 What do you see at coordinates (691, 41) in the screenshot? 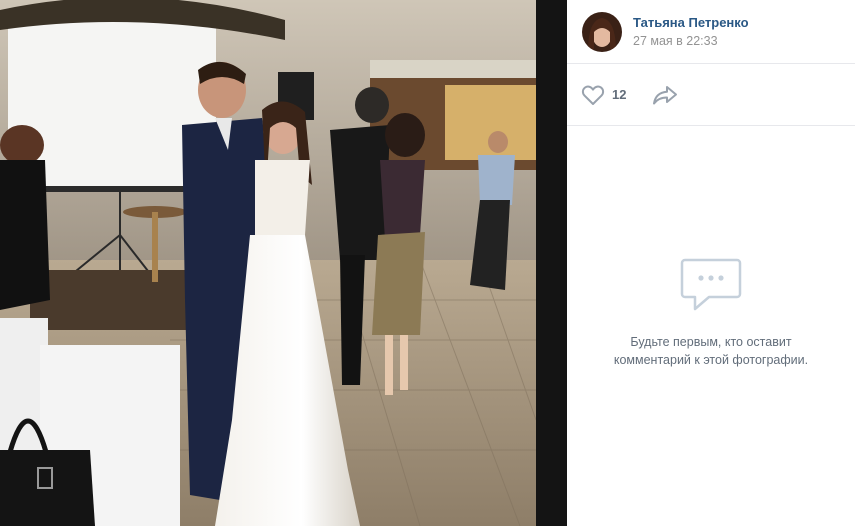
I see `post-date-link: 27 мая в 22:33` at bounding box center [691, 41].